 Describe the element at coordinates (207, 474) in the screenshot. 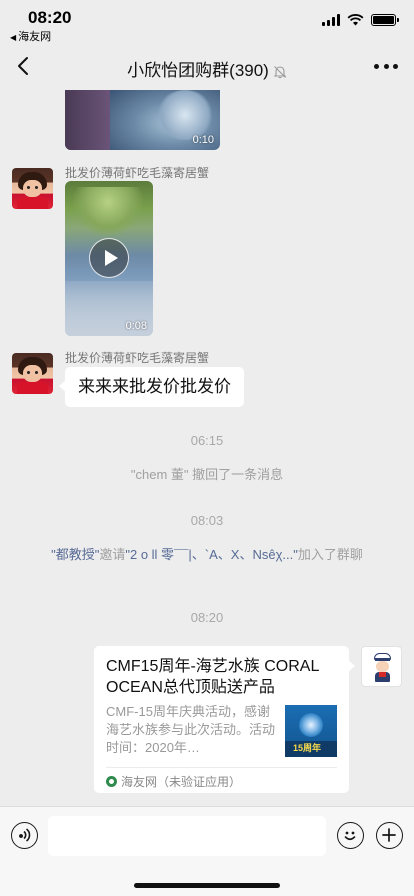

I see `recall-notice: "chem 董" 撤回了一条消息` at that location.